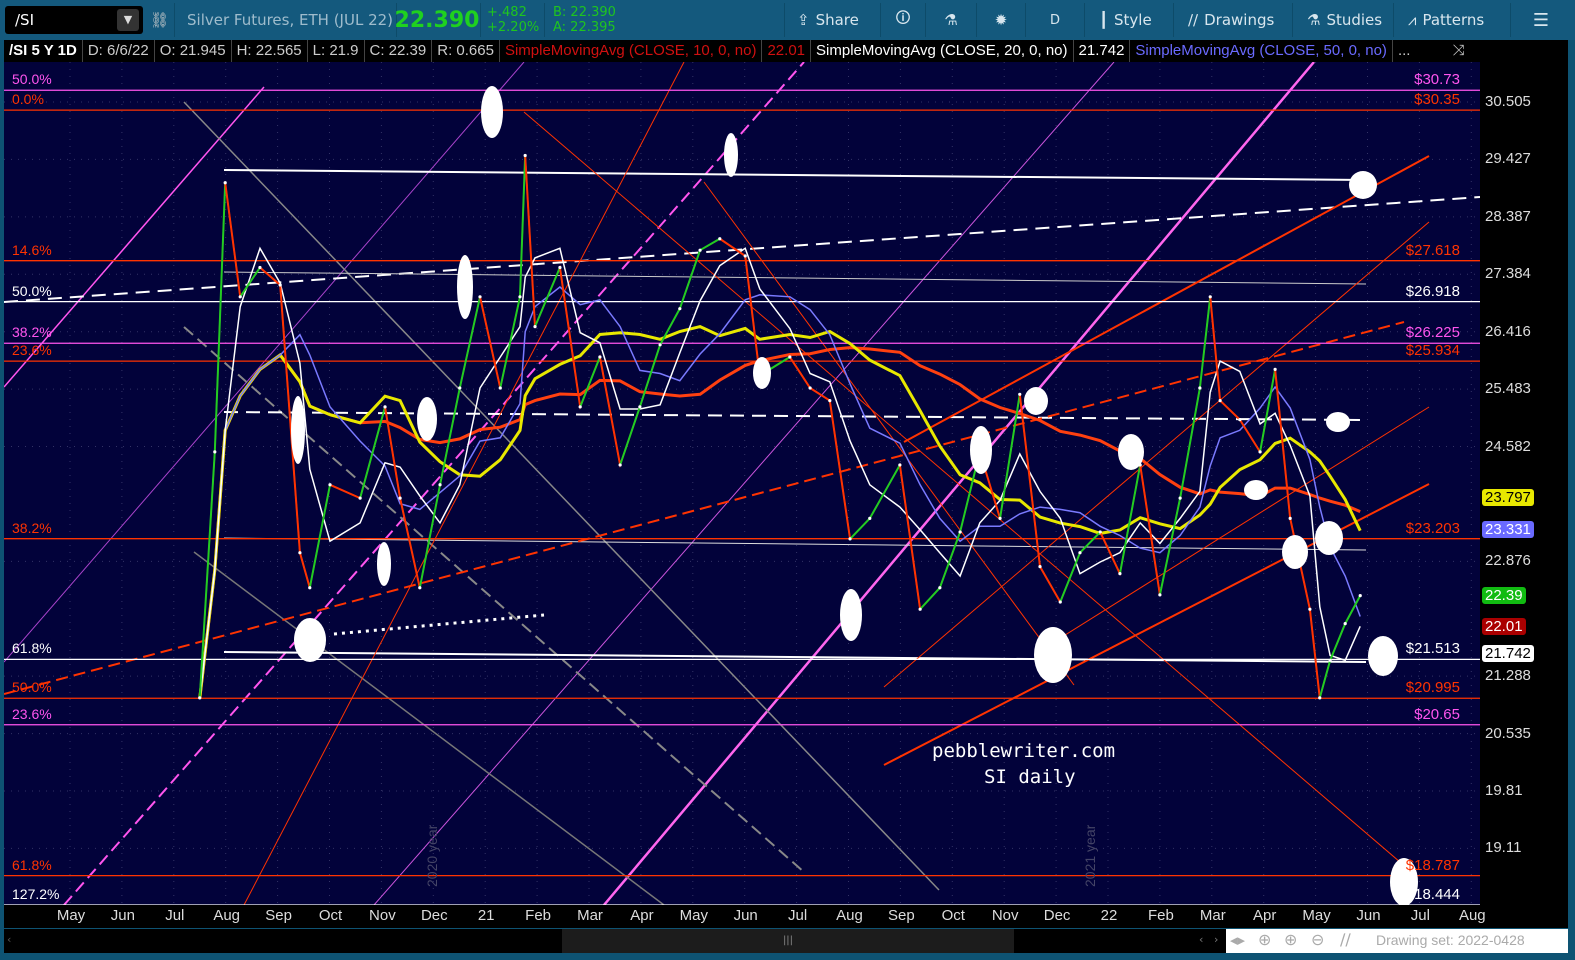 This screenshot has width=1575, height=960. What do you see at coordinates (942, 51) in the screenshot?
I see `sma20-label: SimpleMovingAvg (CLOSE, 20, 0, no)` at bounding box center [942, 51].